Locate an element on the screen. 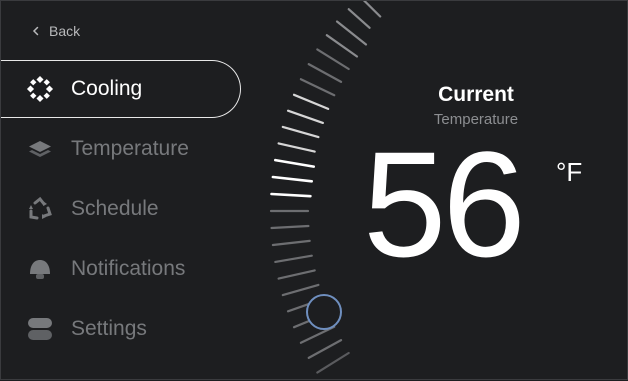 Image resolution: width=628 pixels, height=381 pixels. dial-handle is located at coordinates (324, 312).